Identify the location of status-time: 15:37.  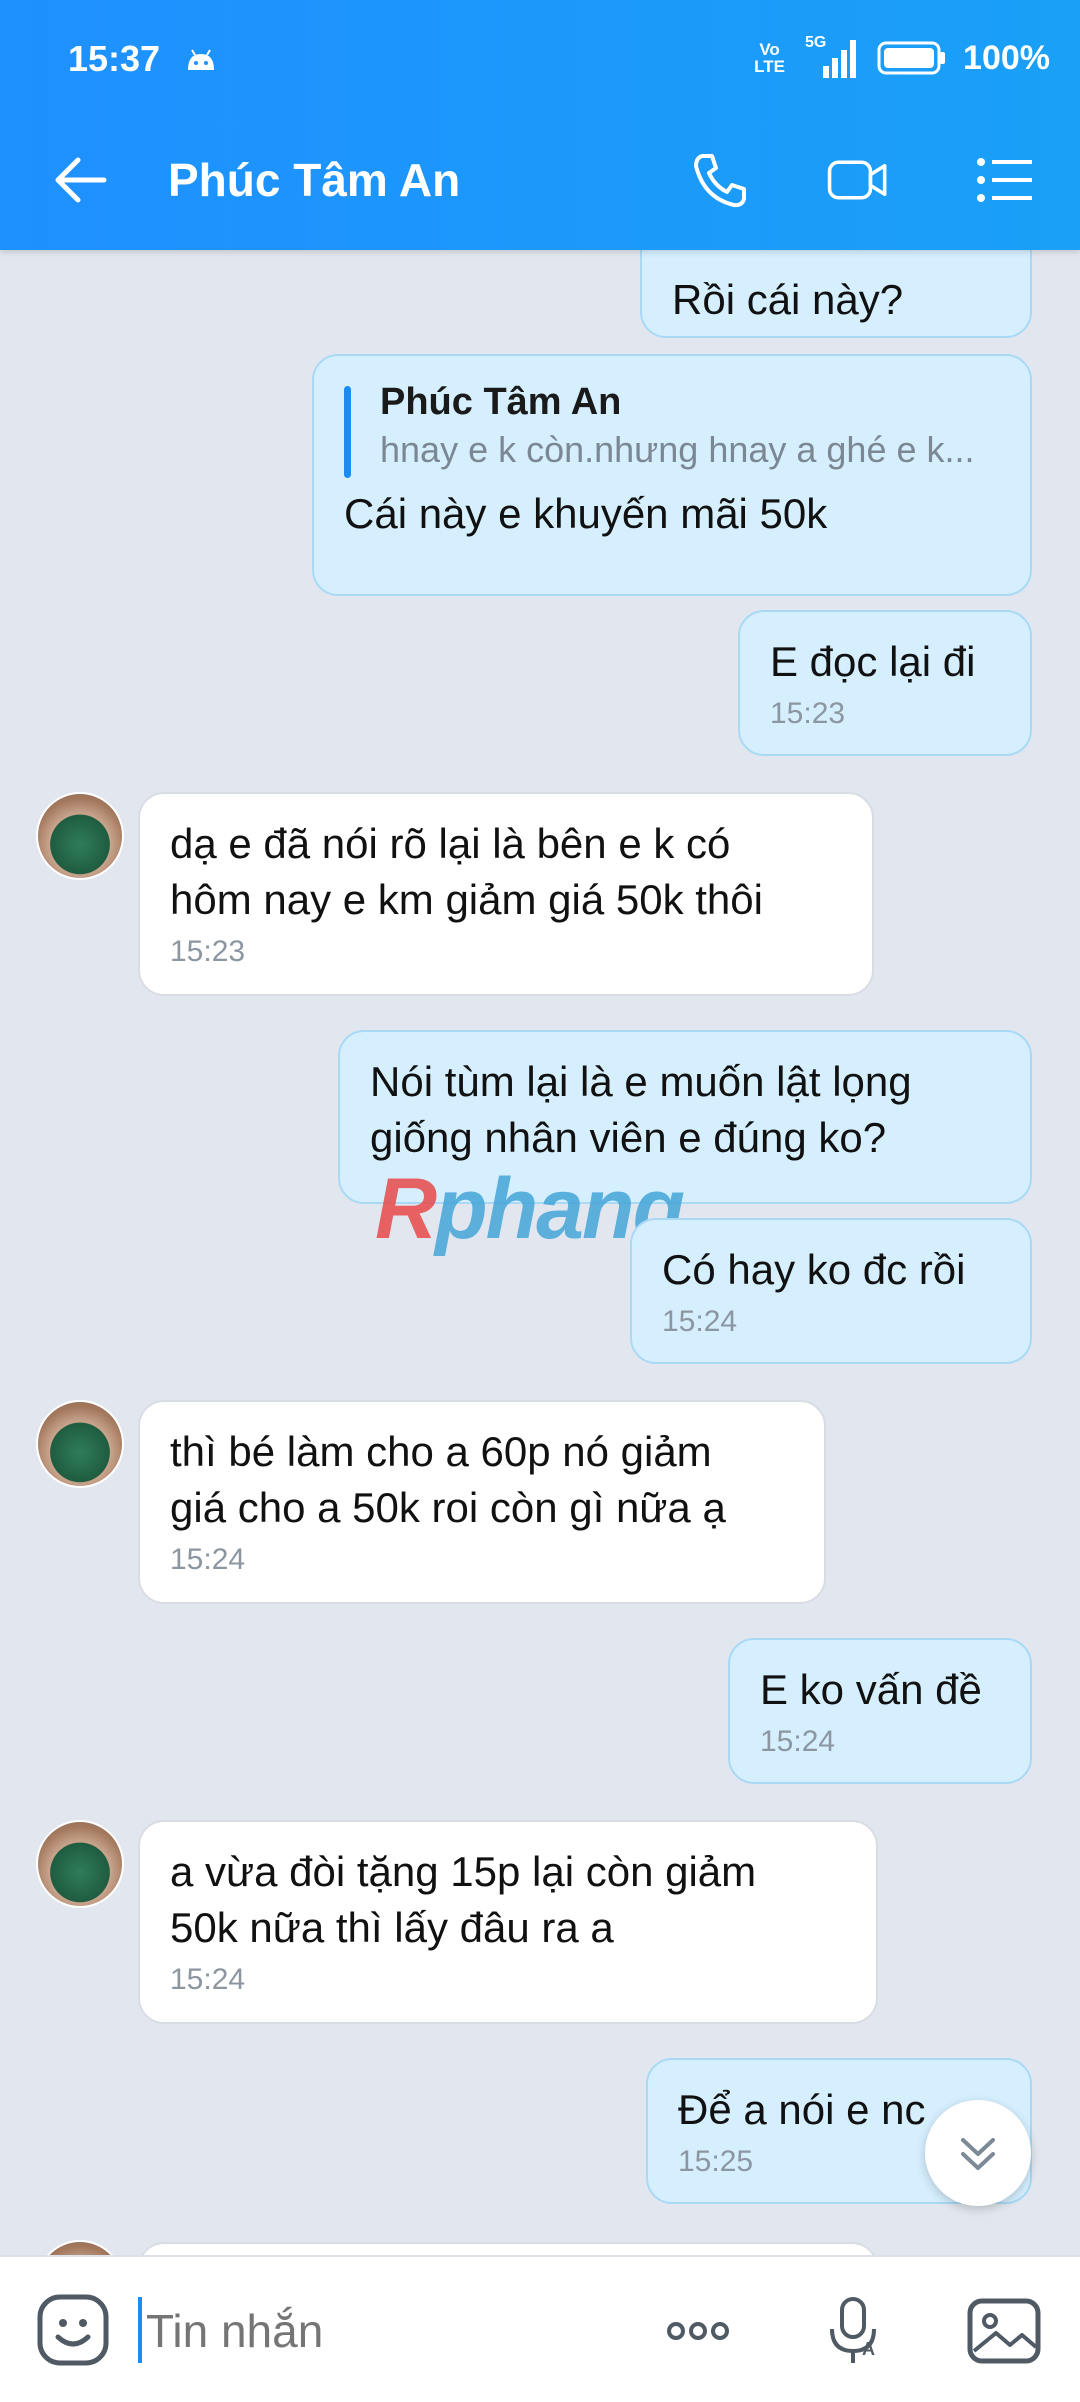
(114, 58).